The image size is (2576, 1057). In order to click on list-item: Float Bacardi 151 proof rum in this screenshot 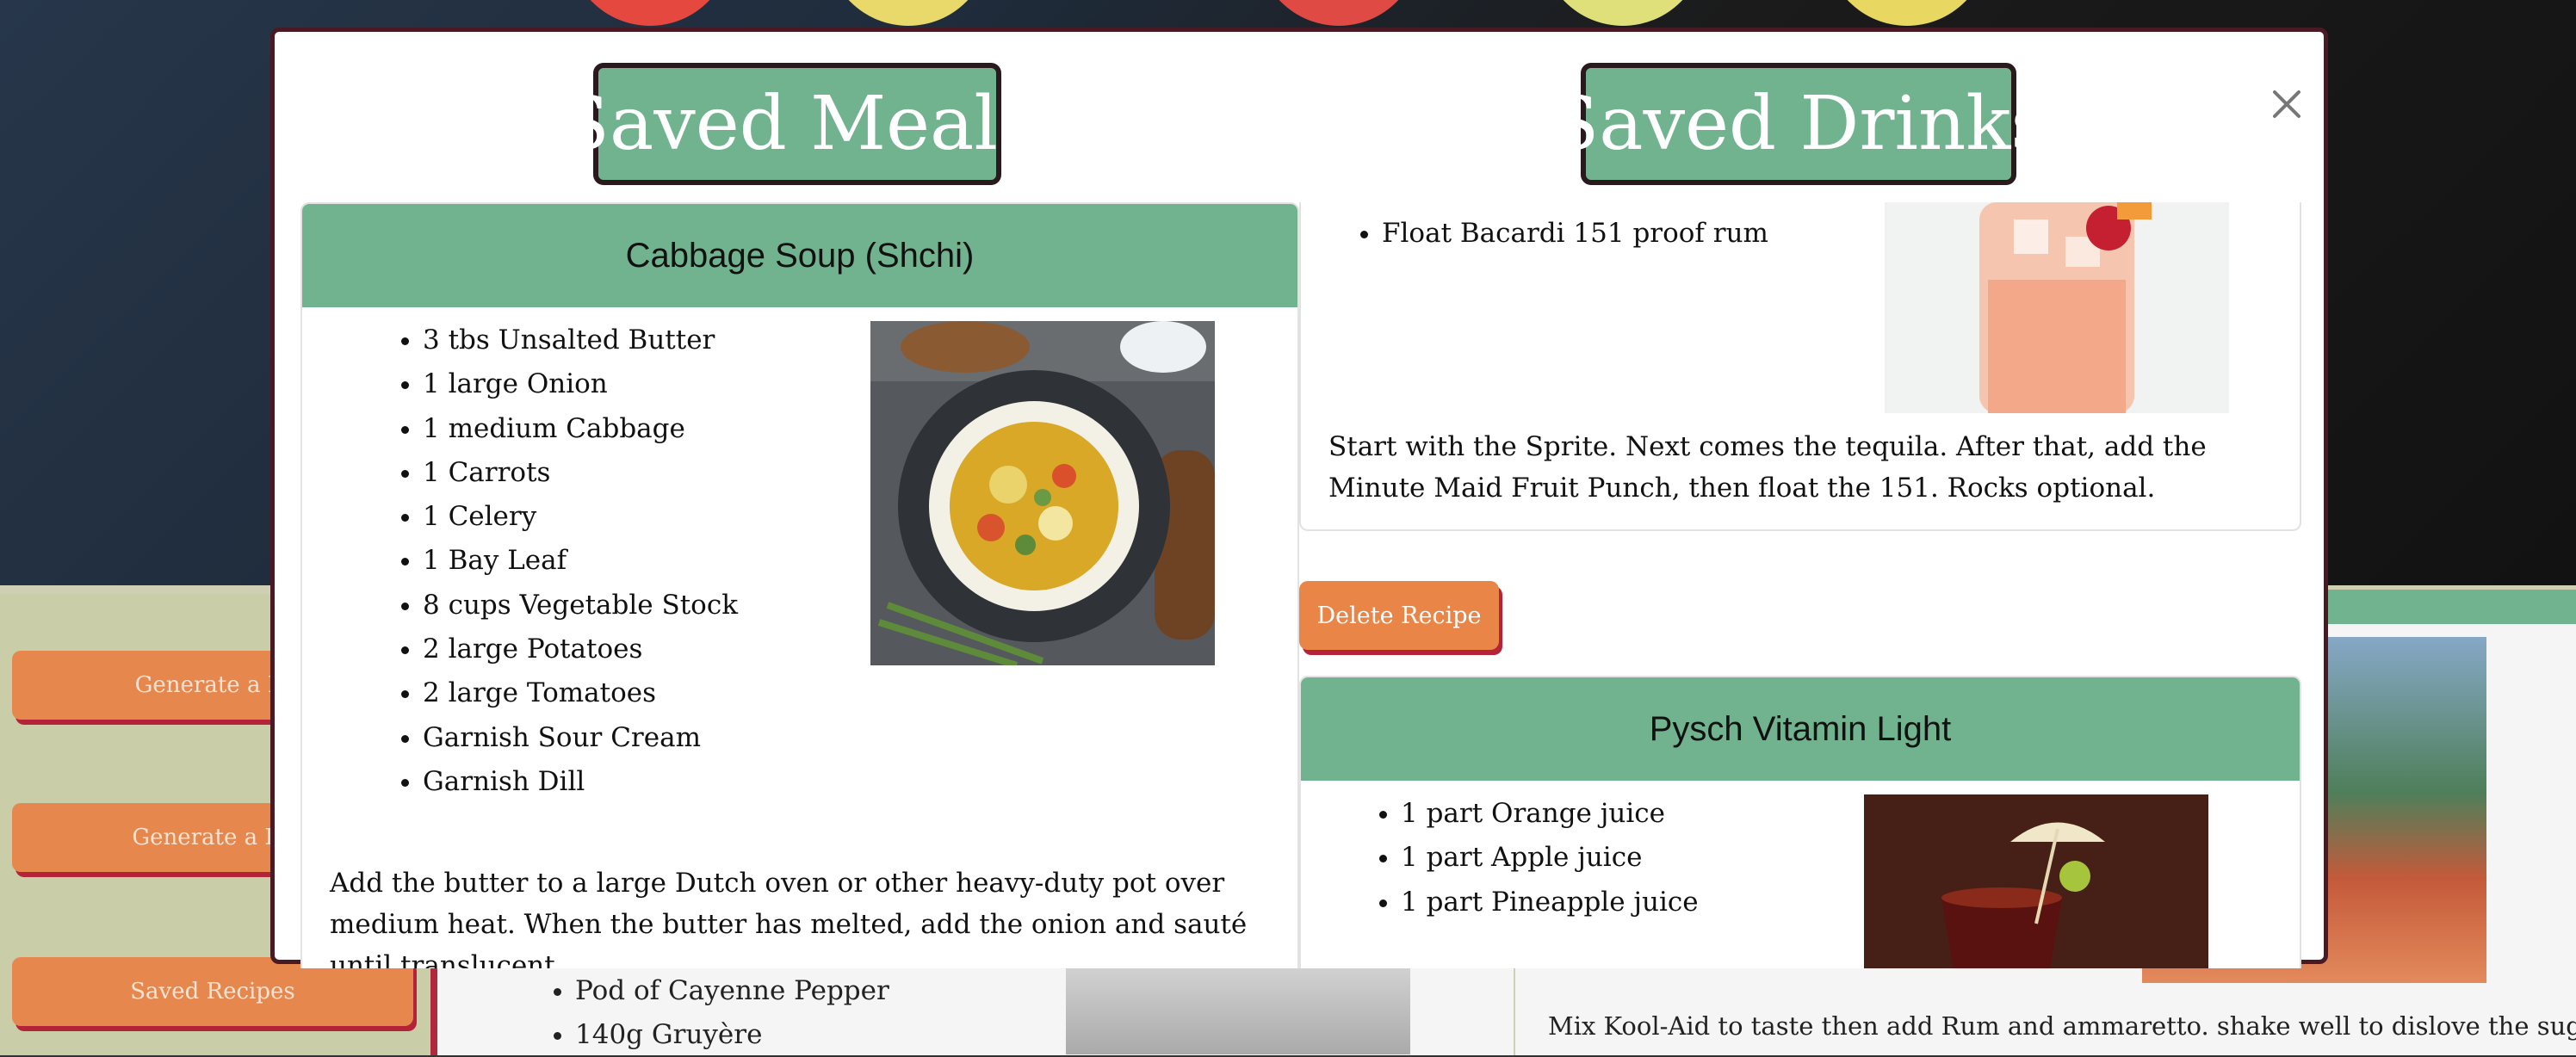, I will do `click(1575, 234)`.